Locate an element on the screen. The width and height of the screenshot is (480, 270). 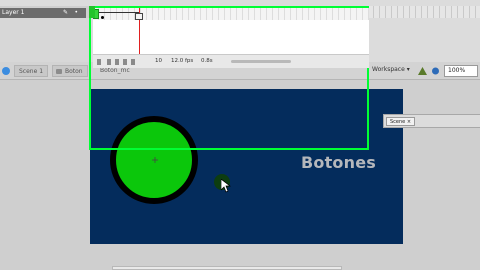
tween-span-line is located at coordinates (116, 12).